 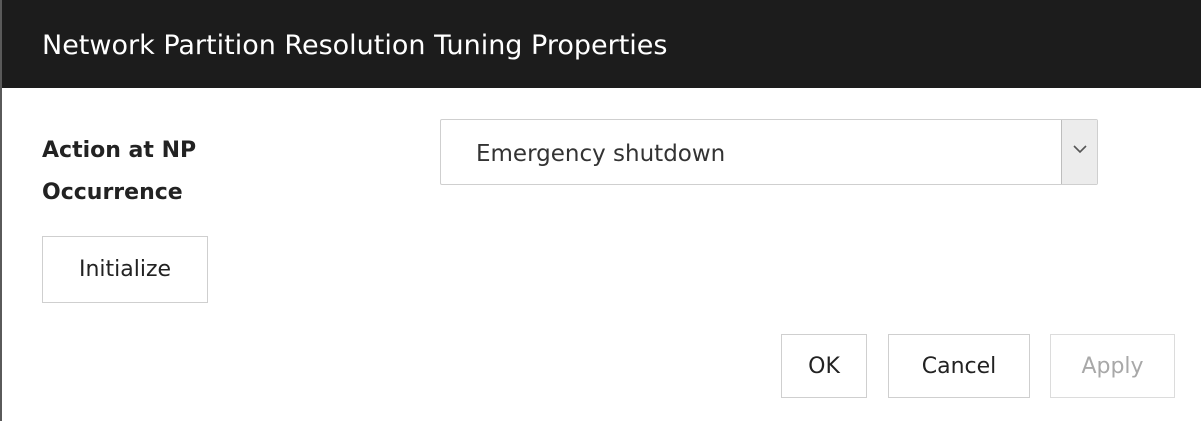 What do you see at coordinates (125, 269) in the screenshot?
I see `initialize-button: Initialize` at bounding box center [125, 269].